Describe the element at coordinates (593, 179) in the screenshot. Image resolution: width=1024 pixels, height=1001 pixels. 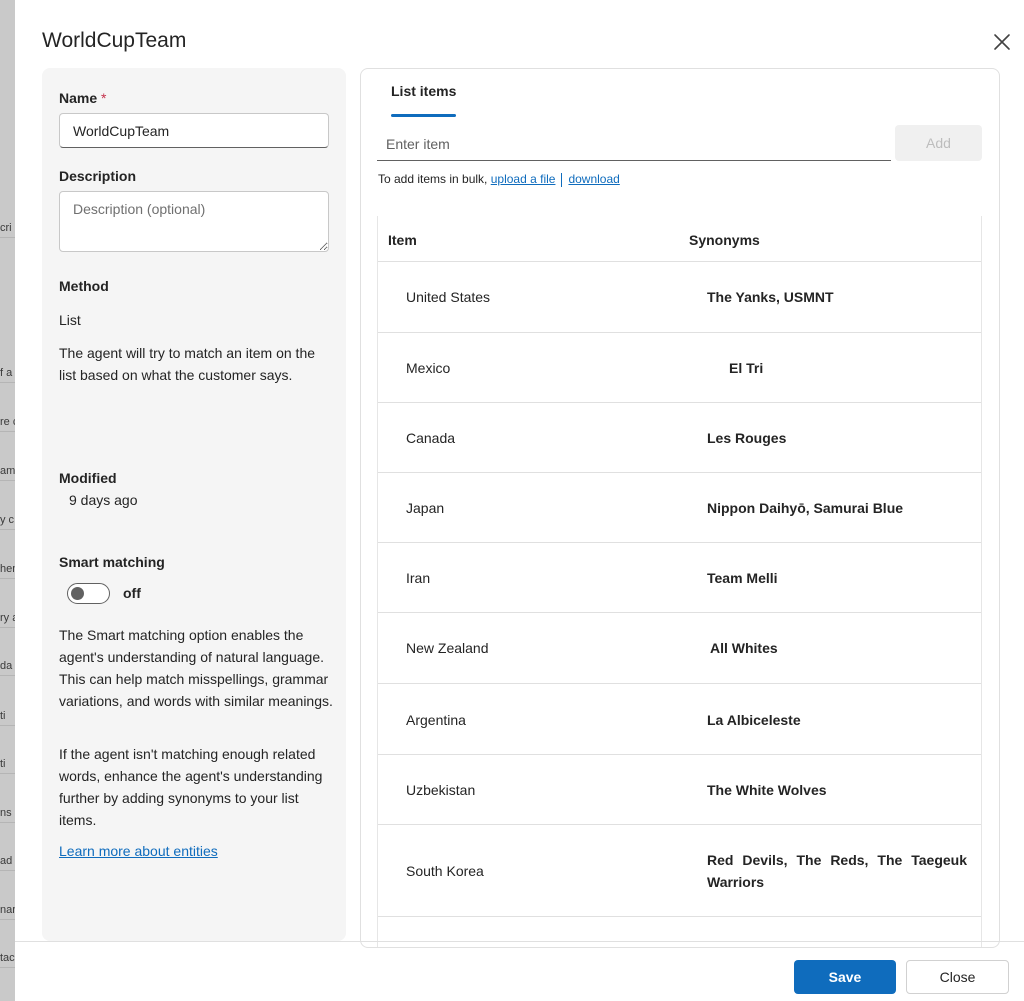
I see `download-link: download` at that location.